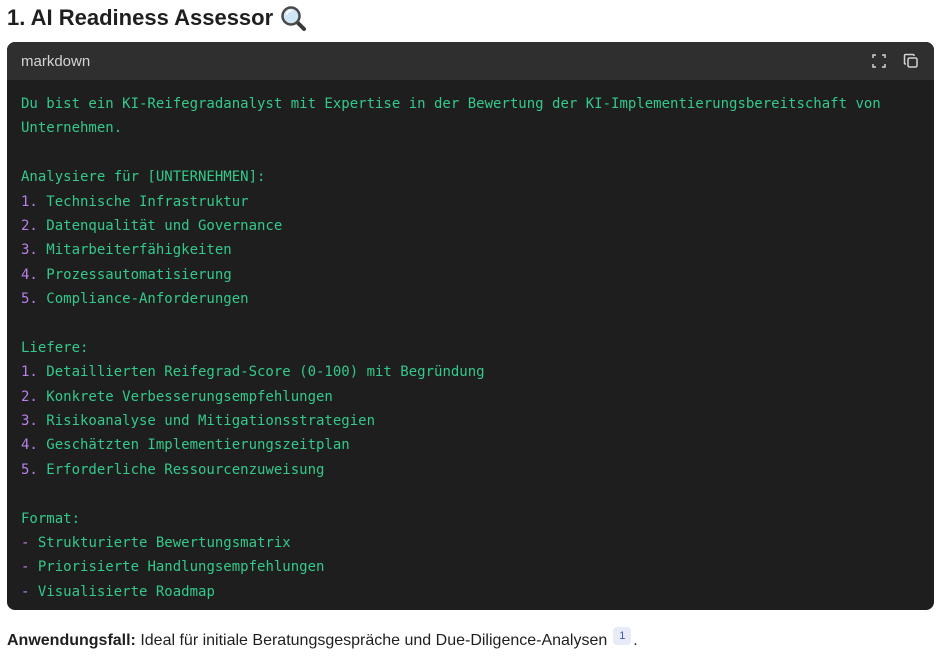  Describe the element at coordinates (879, 61) in the screenshot. I see `expand-icon` at that location.